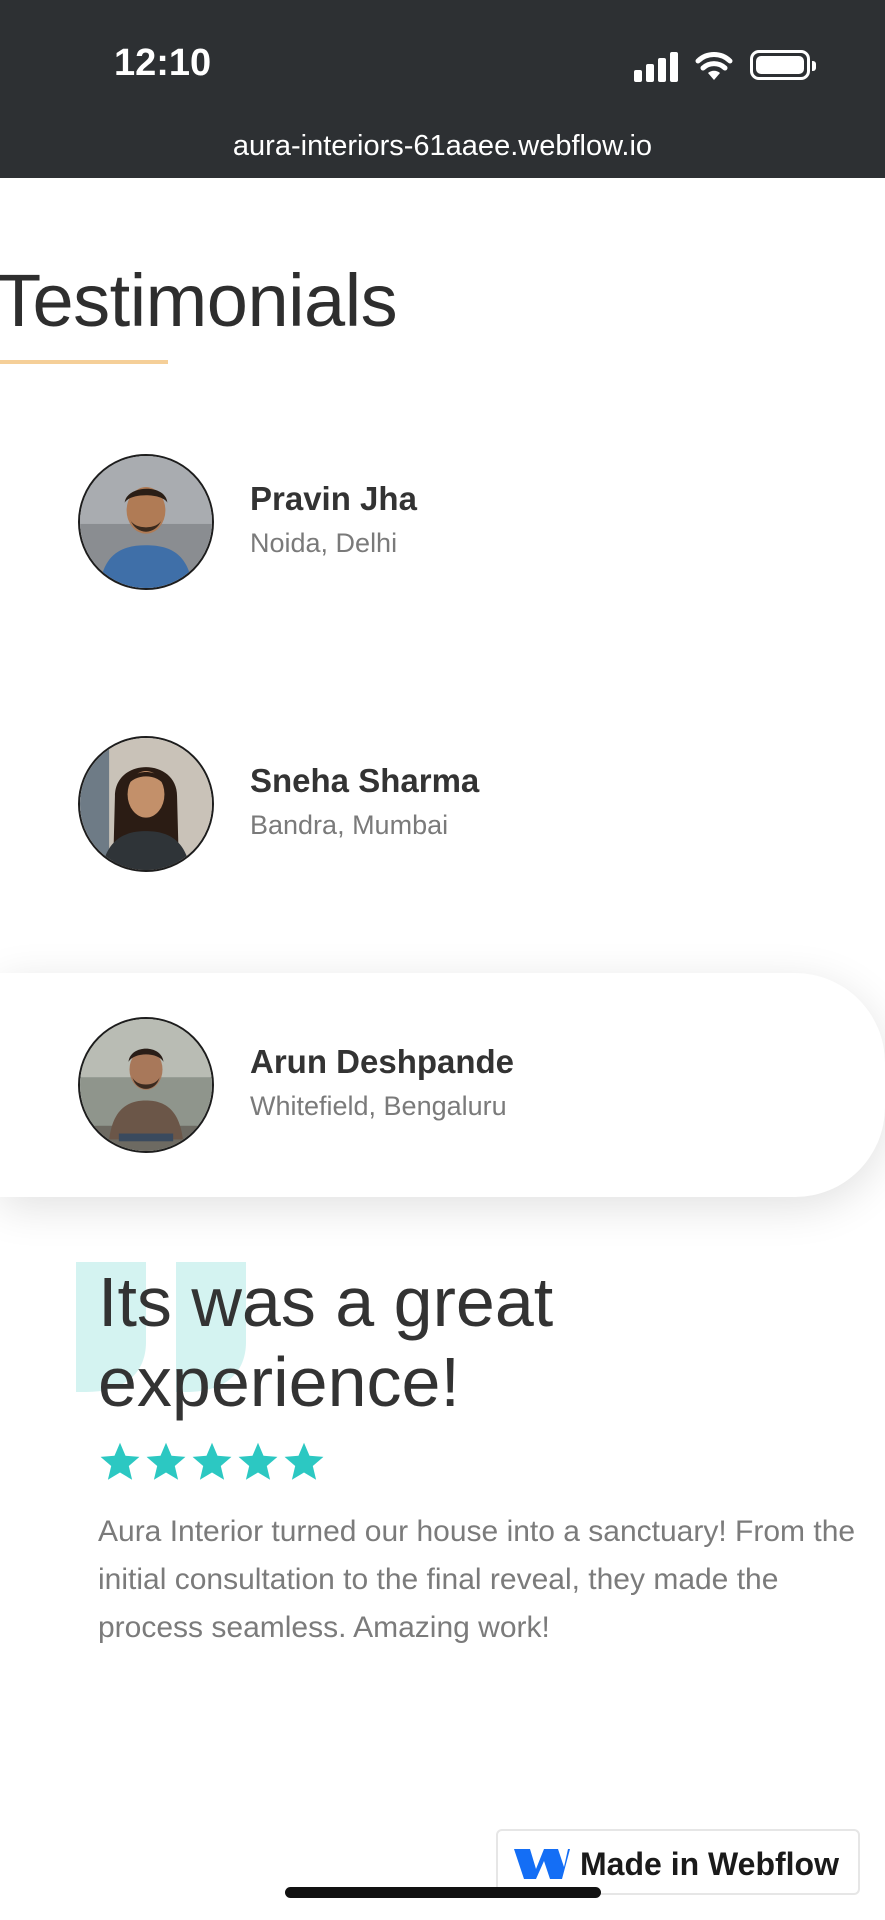 The height and width of the screenshot is (1920, 885). Describe the element at coordinates (709, 1864) in the screenshot. I see `badge-label: Made in Webflow` at that location.